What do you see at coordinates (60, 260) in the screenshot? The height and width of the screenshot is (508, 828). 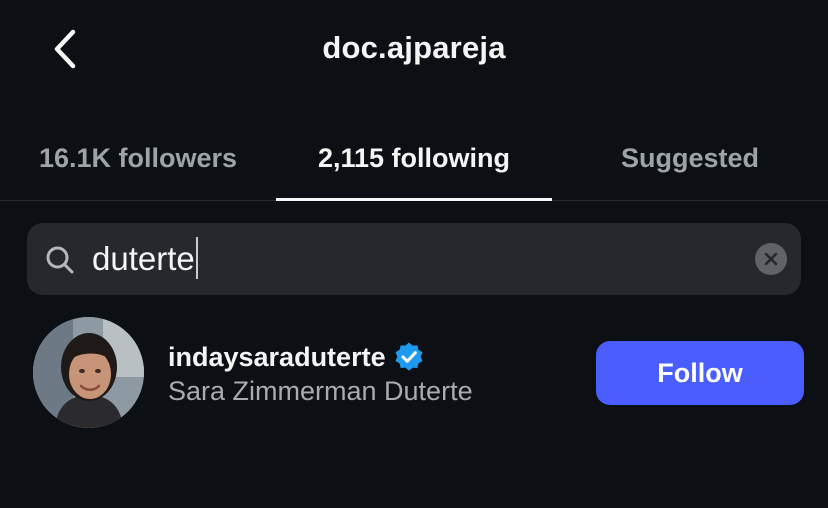 I see `search-icon` at bounding box center [60, 260].